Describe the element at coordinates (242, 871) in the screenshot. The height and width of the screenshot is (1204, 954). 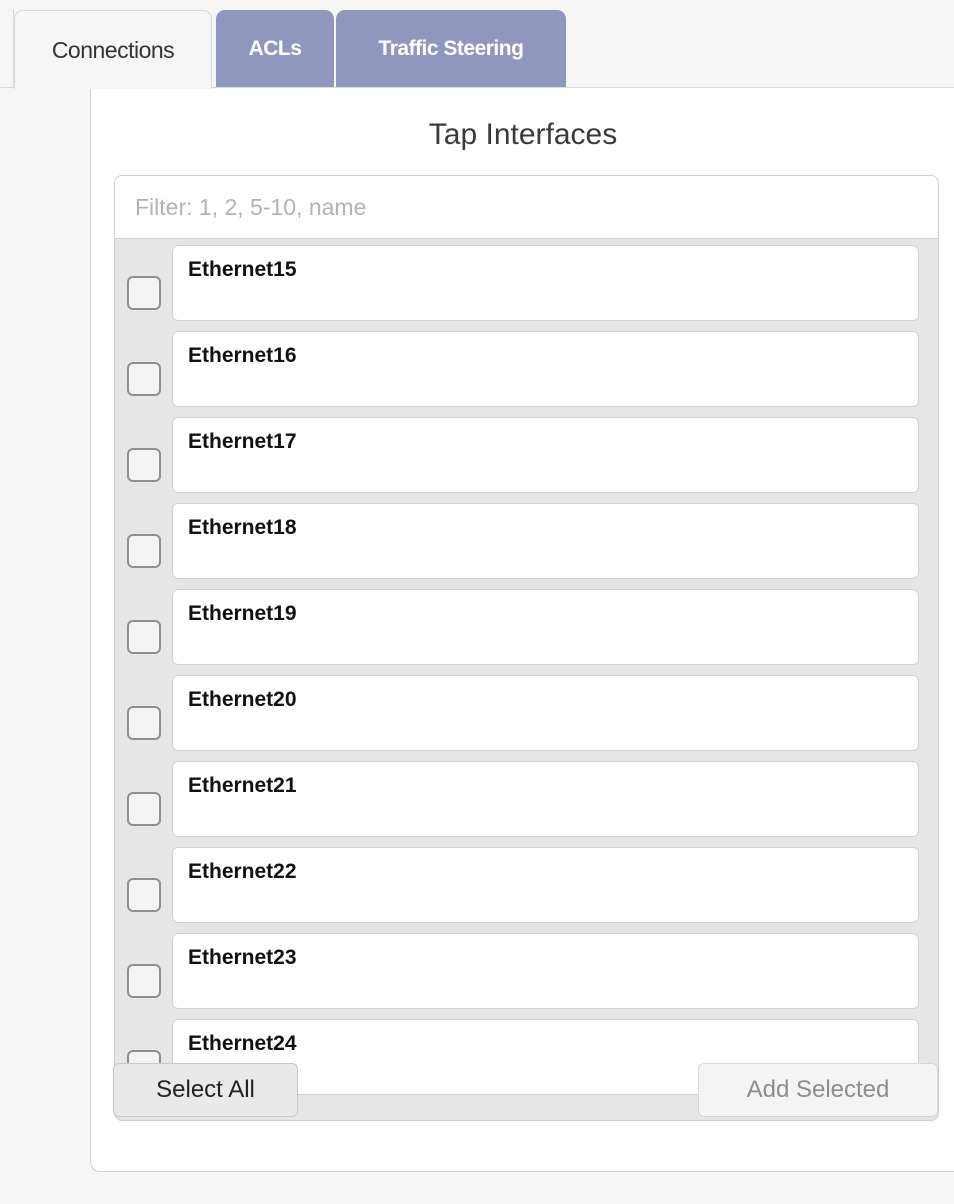
I see `interface-name: Ethernet22` at that location.